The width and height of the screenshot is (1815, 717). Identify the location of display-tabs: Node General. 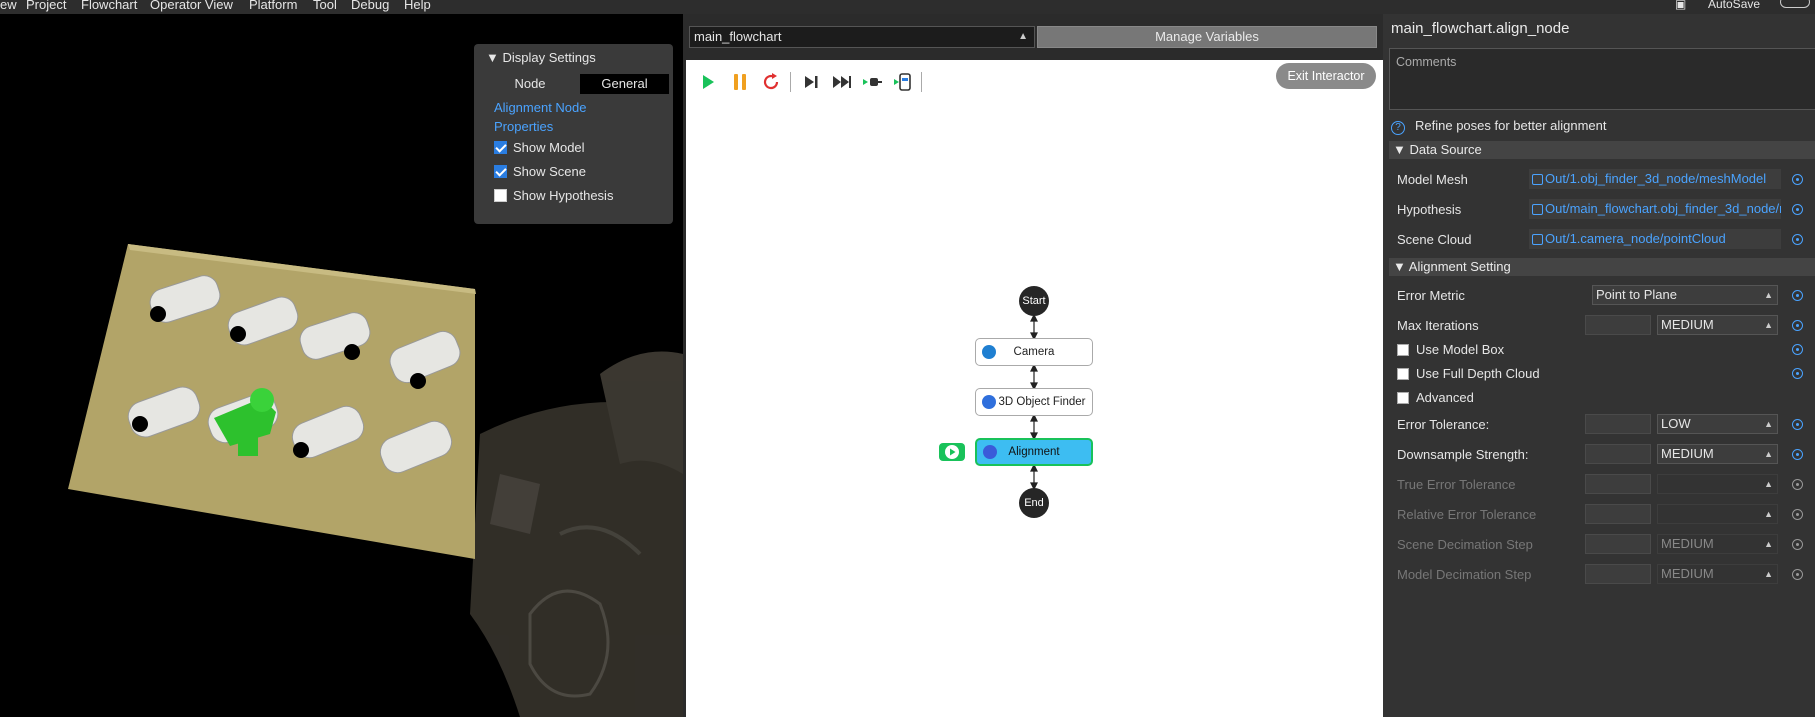
(574, 84).